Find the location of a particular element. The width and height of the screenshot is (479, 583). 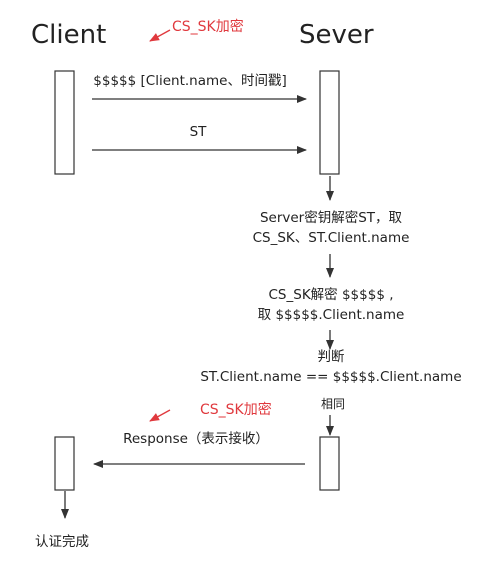

server-step-3-bottom: 相同 is located at coordinates (333, 404).